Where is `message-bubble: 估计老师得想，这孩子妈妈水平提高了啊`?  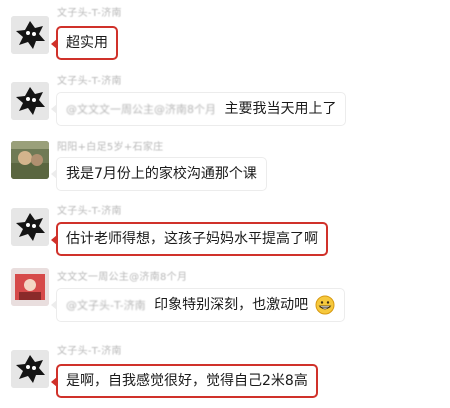 message-bubble: 估计老师得想，这孩子妈妈水平提高了啊 is located at coordinates (189, 239).